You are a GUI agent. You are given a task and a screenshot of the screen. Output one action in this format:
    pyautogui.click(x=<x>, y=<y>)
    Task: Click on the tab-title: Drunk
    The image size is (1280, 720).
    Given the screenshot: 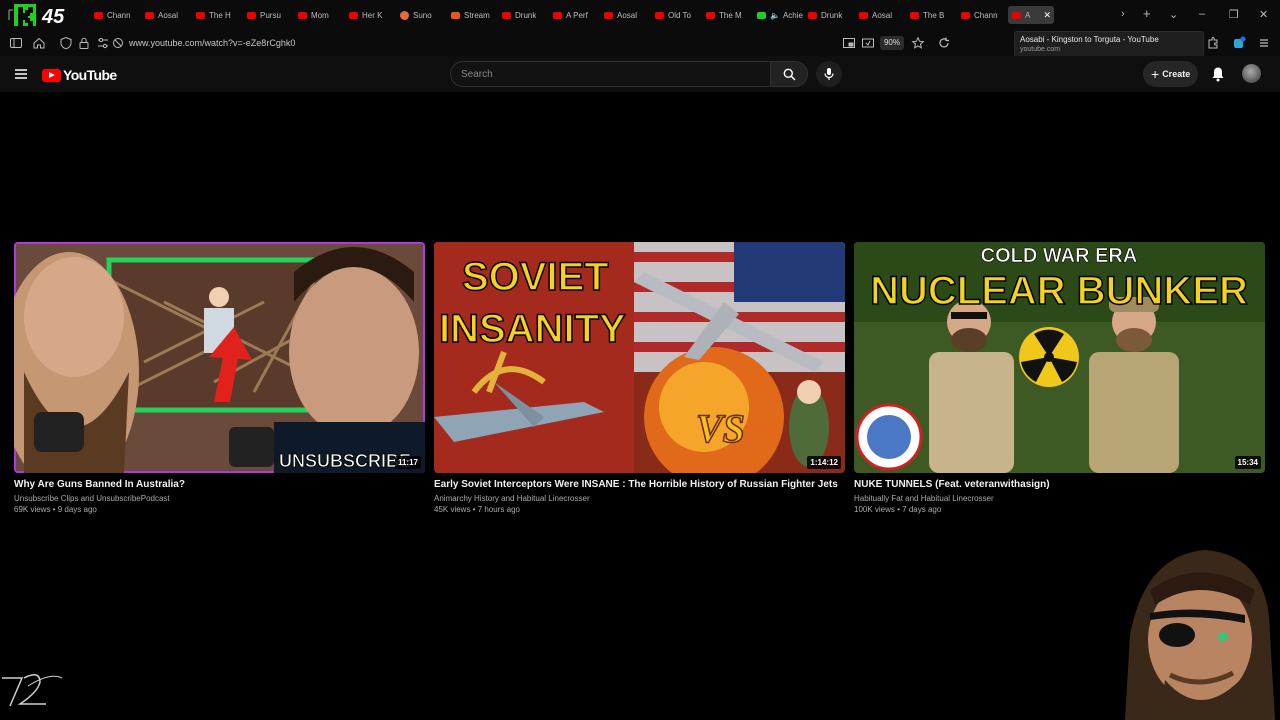 What is the action you would take?
    pyautogui.click(x=832, y=15)
    